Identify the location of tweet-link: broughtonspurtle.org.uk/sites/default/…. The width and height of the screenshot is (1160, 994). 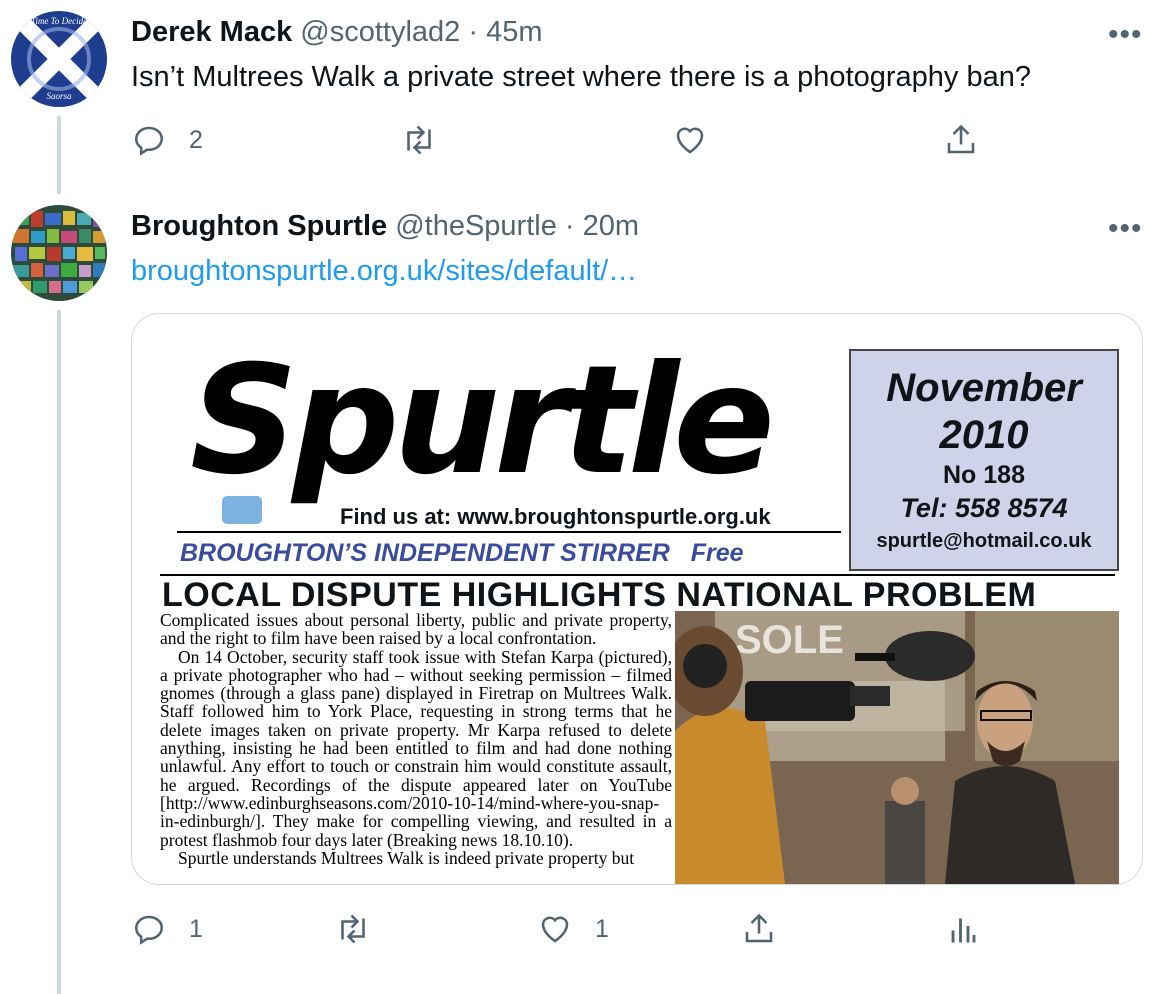
(384, 271).